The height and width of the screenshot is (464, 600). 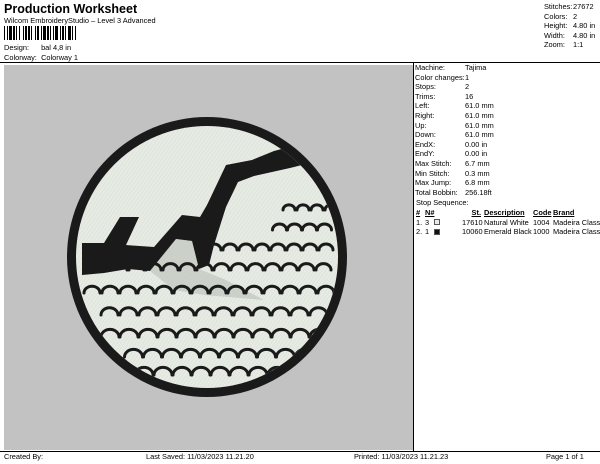 What do you see at coordinates (419, 222) in the screenshot?
I see `stop-index: 1.` at bounding box center [419, 222].